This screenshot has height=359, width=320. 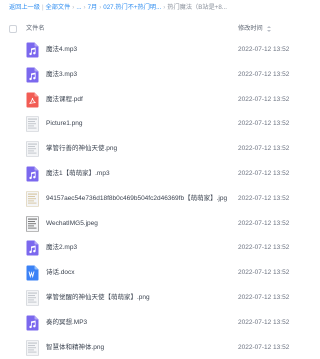 What do you see at coordinates (98, 298) in the screenshot?
I see `file-name: 掌管觉醒的神仙天使【萌萌家】.png` at bounding box center [98, 298].